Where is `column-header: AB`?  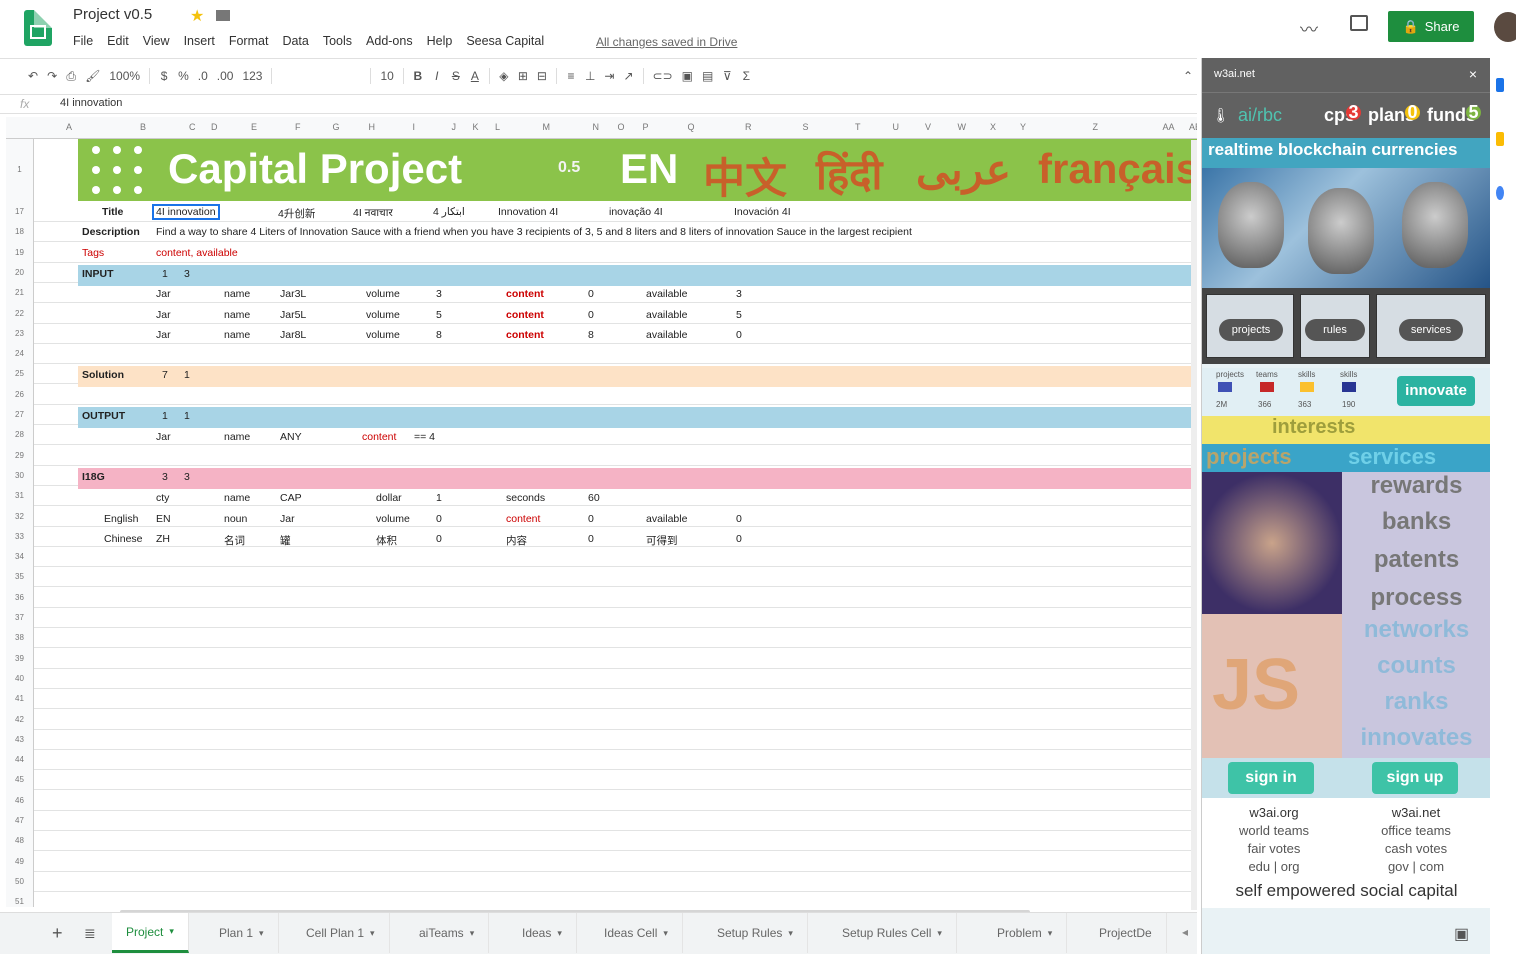
column-header: AB is located at coordinates (1193, 127).